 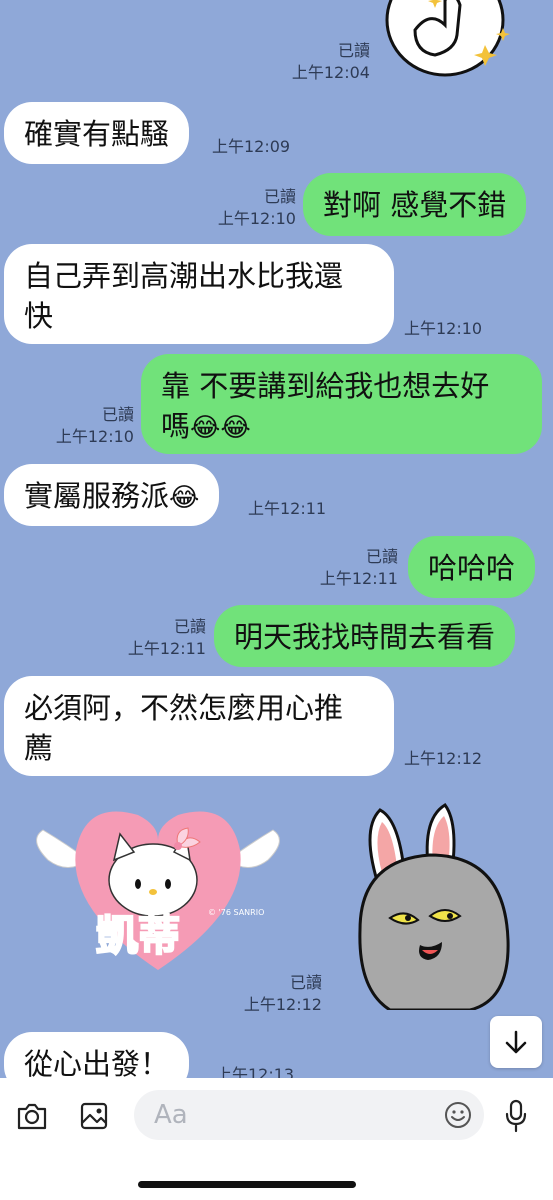 What do you see at coordinates (39, 748) in the screenshot?
I see `message-text: 薦` at bounding box center [39, 748].